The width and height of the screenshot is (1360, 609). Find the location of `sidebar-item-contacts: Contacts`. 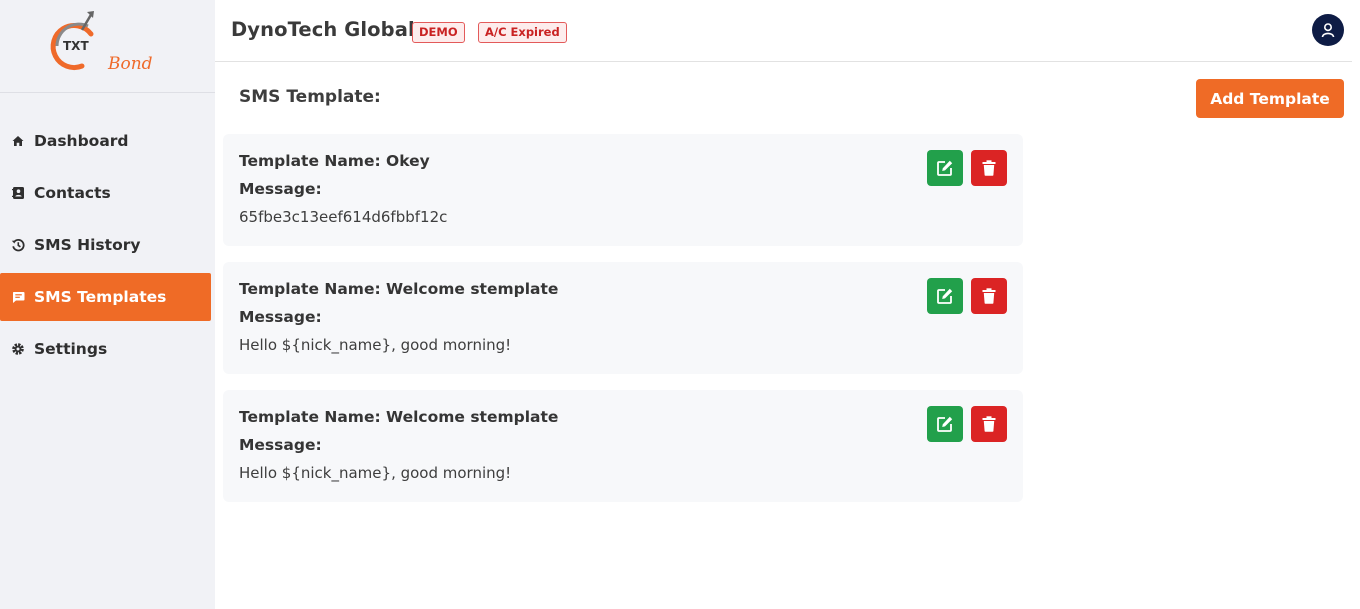

sidebar-item-contacts: Contacts is located at coordinates (105, 193).